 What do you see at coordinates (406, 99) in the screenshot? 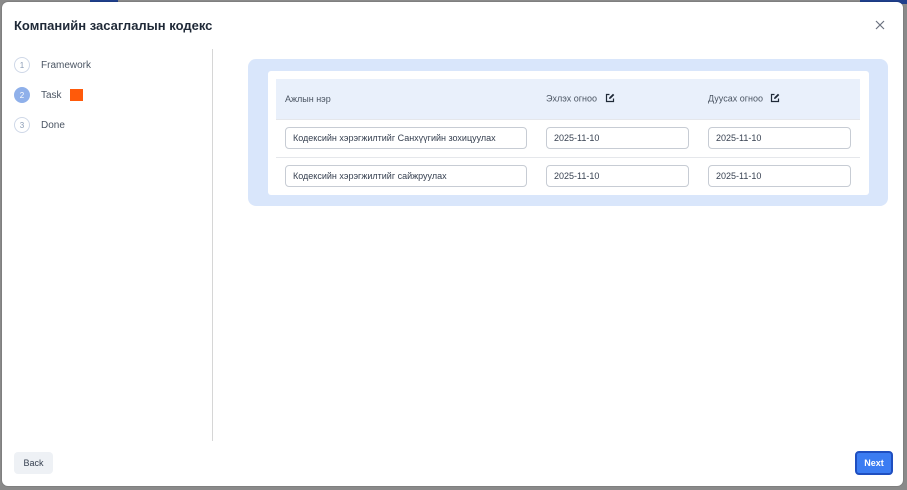
I see `column-header-name: Ажлын нэр` at bounding box center [406, 99].